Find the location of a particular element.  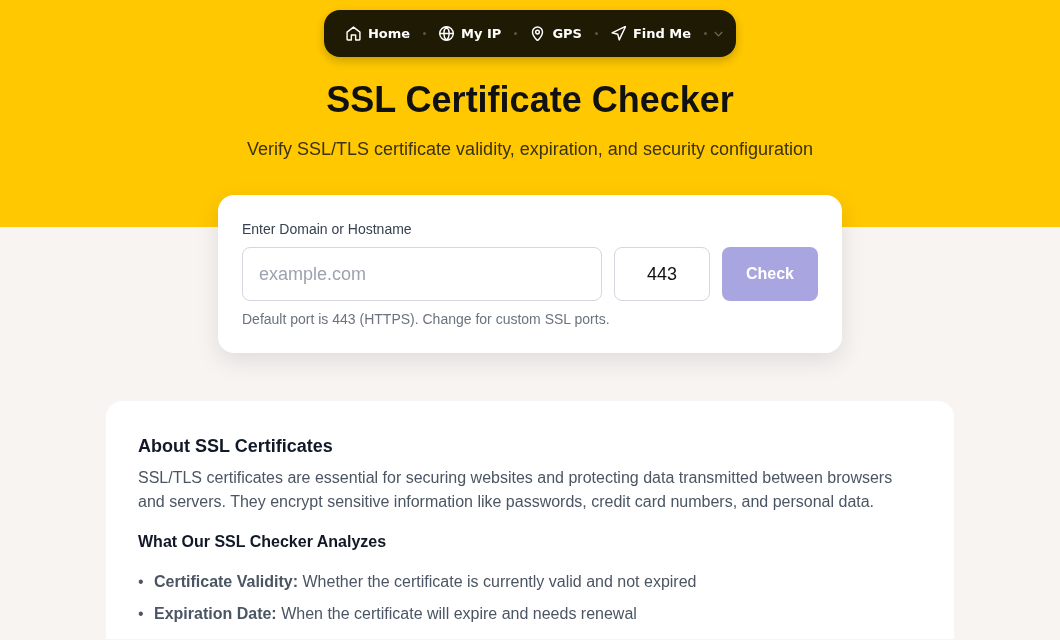

nav-link: Home is located at coordinates (378, 33).